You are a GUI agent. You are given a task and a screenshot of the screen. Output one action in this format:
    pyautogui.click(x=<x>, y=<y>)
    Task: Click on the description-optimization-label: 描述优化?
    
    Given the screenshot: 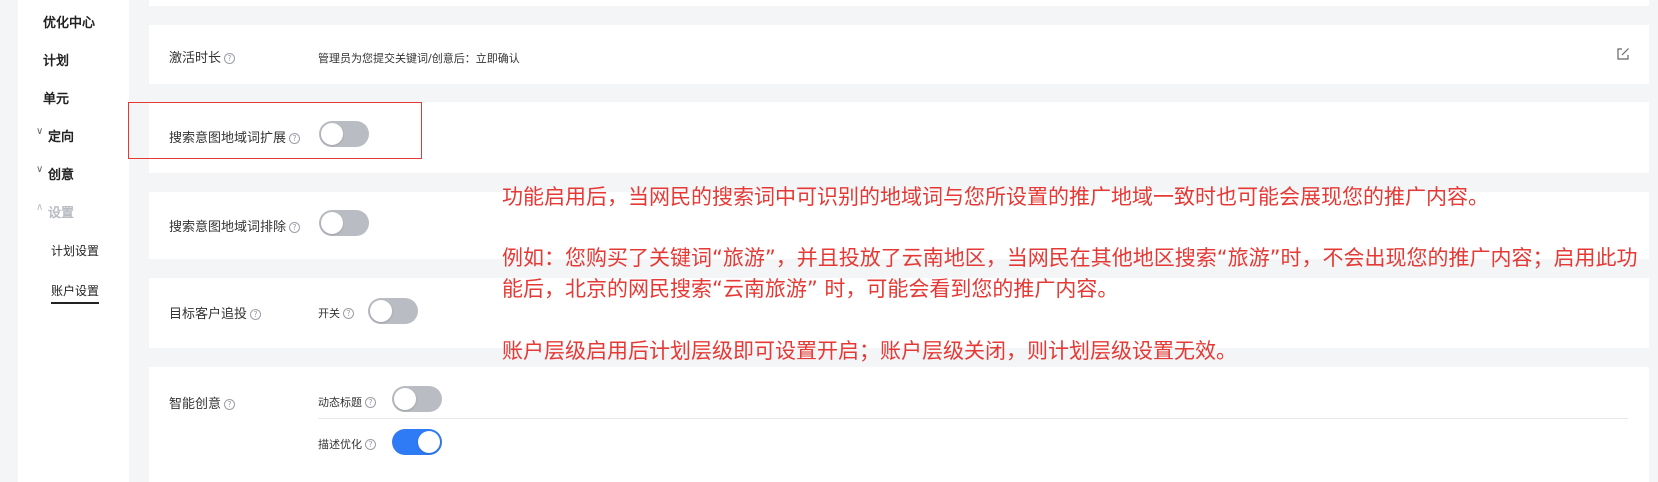 What is the action you would take?
    pyautogui.click(x=347, y=444)
    